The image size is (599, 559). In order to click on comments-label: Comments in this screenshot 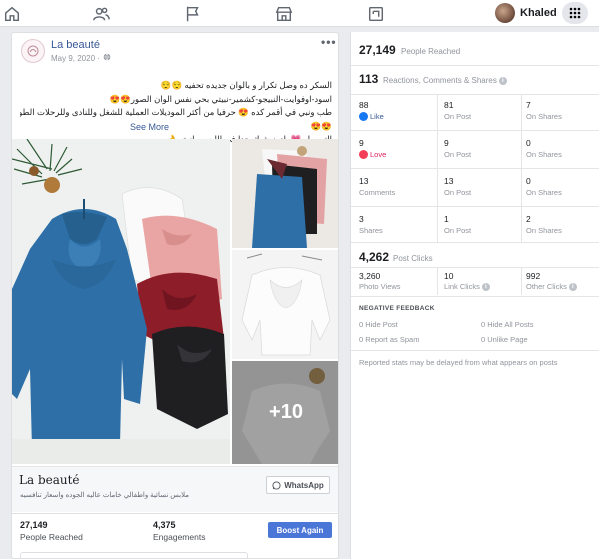, I will do `click(377, 192)`.